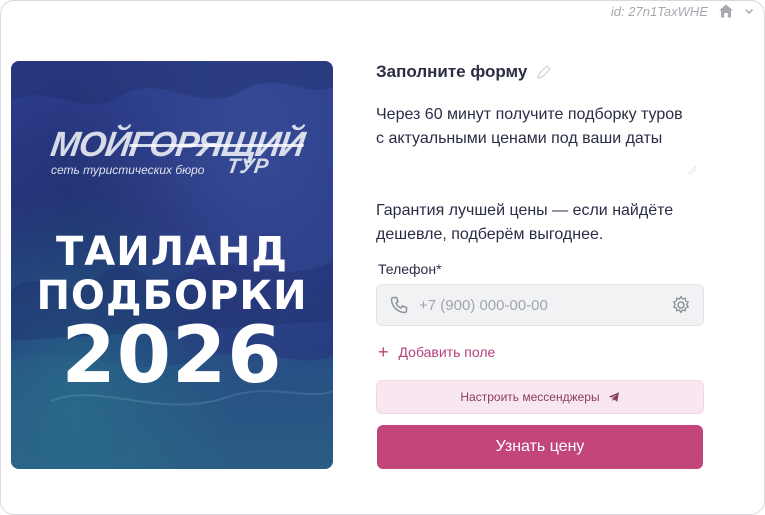 Image resolution: width=765 pixels, height=515 pixels. I want to click on logo-word-3: ТУР, so click(247, 166).